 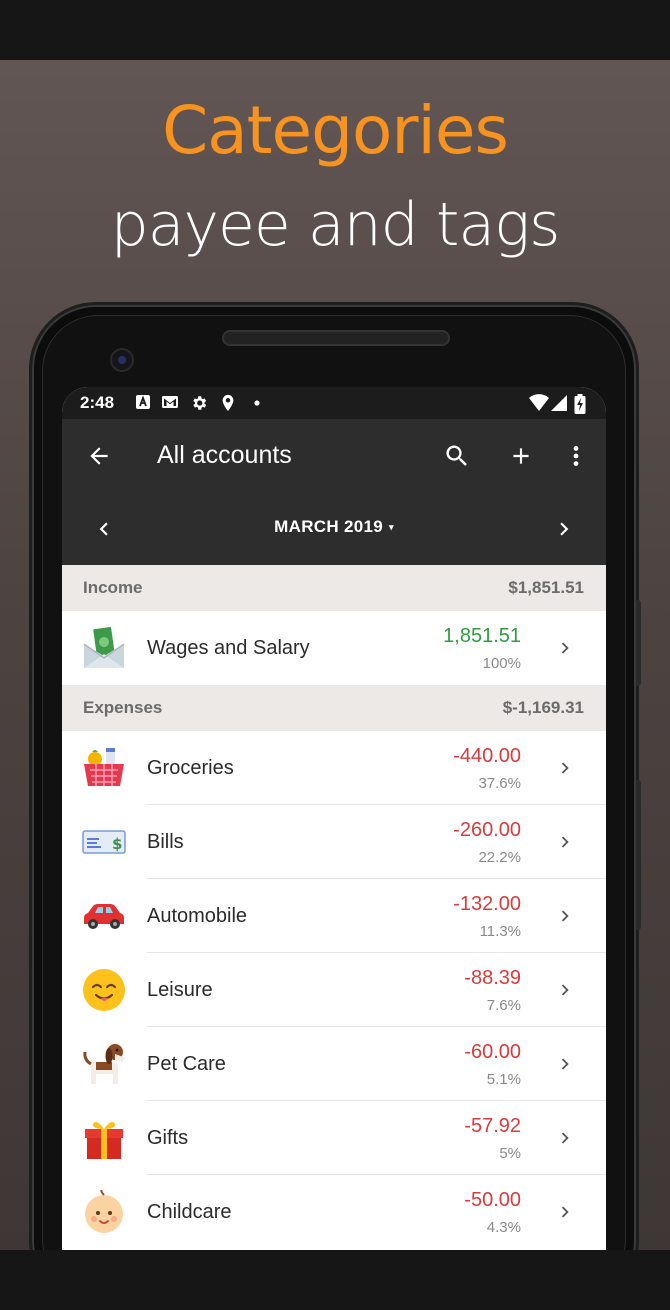 I want to click on phone-volume-button, so click(x=638, y=855).